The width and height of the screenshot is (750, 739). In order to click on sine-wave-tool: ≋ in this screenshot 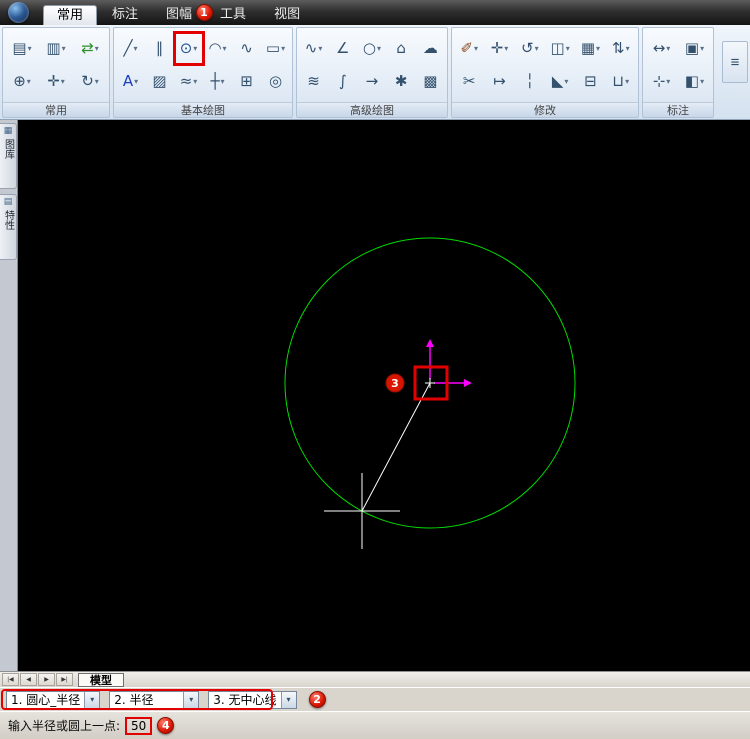, I will do `click(314, 81)`.